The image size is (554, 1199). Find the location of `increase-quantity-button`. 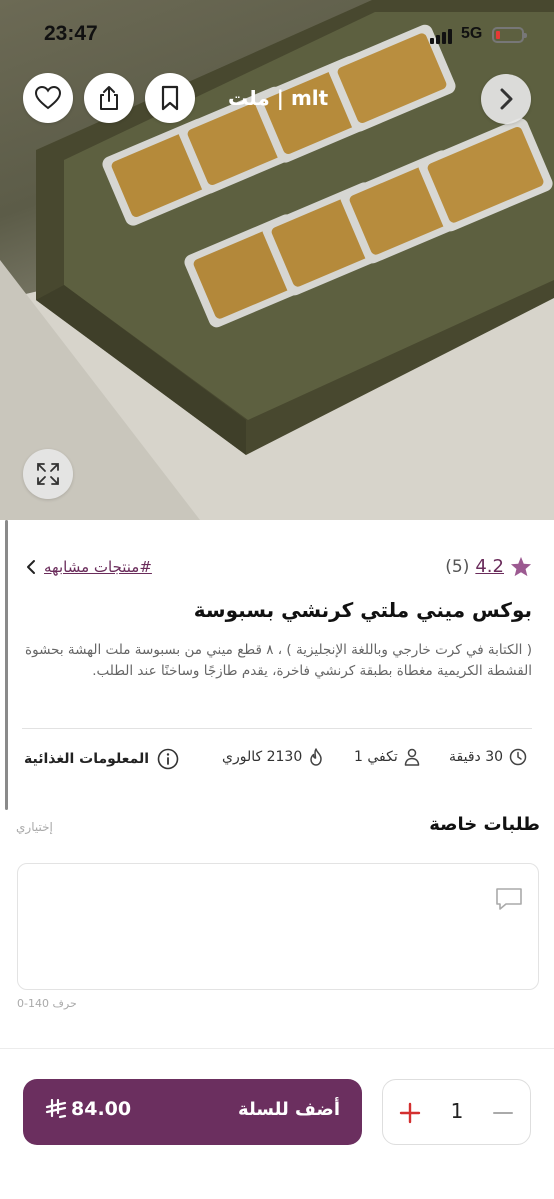

increase-quantity-button is located at coordinates (410, 1113).